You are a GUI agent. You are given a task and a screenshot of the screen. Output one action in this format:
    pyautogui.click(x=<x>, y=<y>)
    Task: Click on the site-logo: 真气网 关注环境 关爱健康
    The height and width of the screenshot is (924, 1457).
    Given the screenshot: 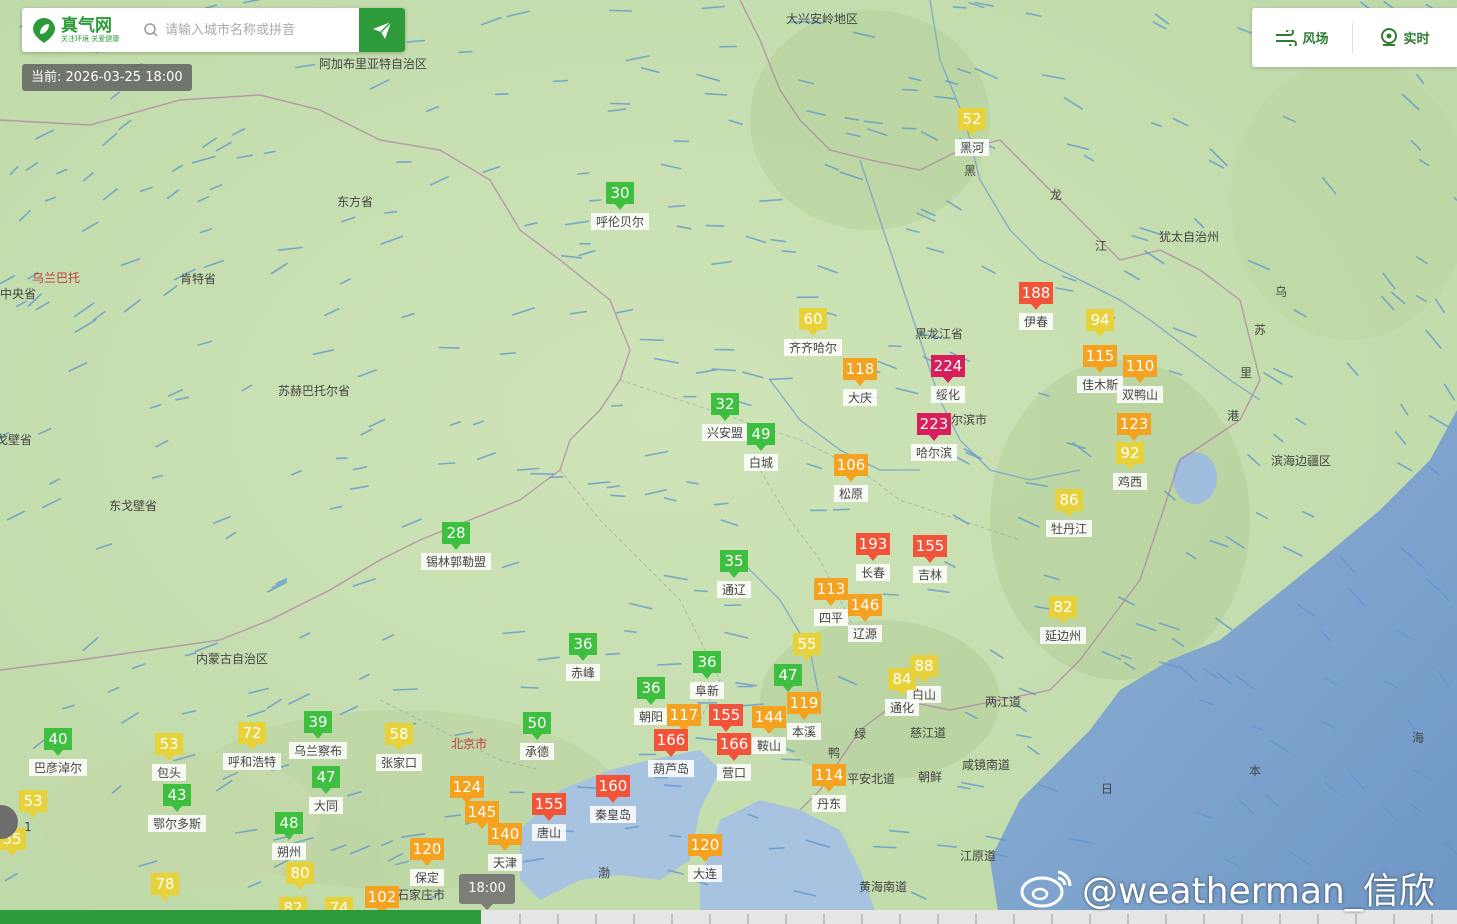 What is the action you would take?
    pyautogui.click(x=79, y=30)
    